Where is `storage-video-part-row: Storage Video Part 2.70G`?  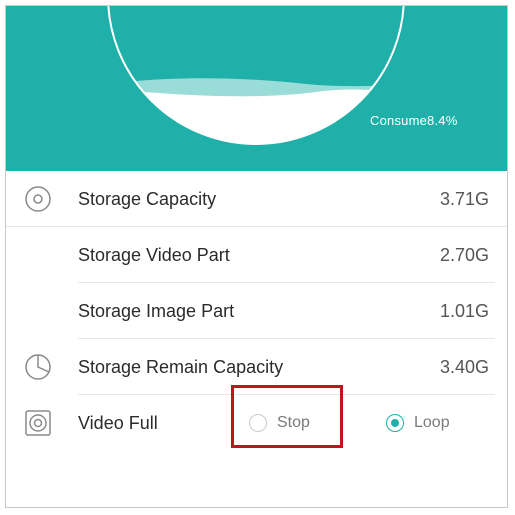
storage-video-part-row: Storage Video Part 2.70G is located at coordinates (256, 255).